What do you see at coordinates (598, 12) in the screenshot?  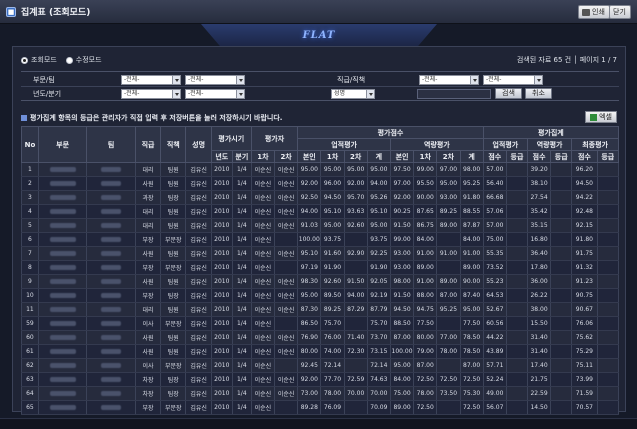 I see `print-label: 인쇄` at bounding box center [598, 12].